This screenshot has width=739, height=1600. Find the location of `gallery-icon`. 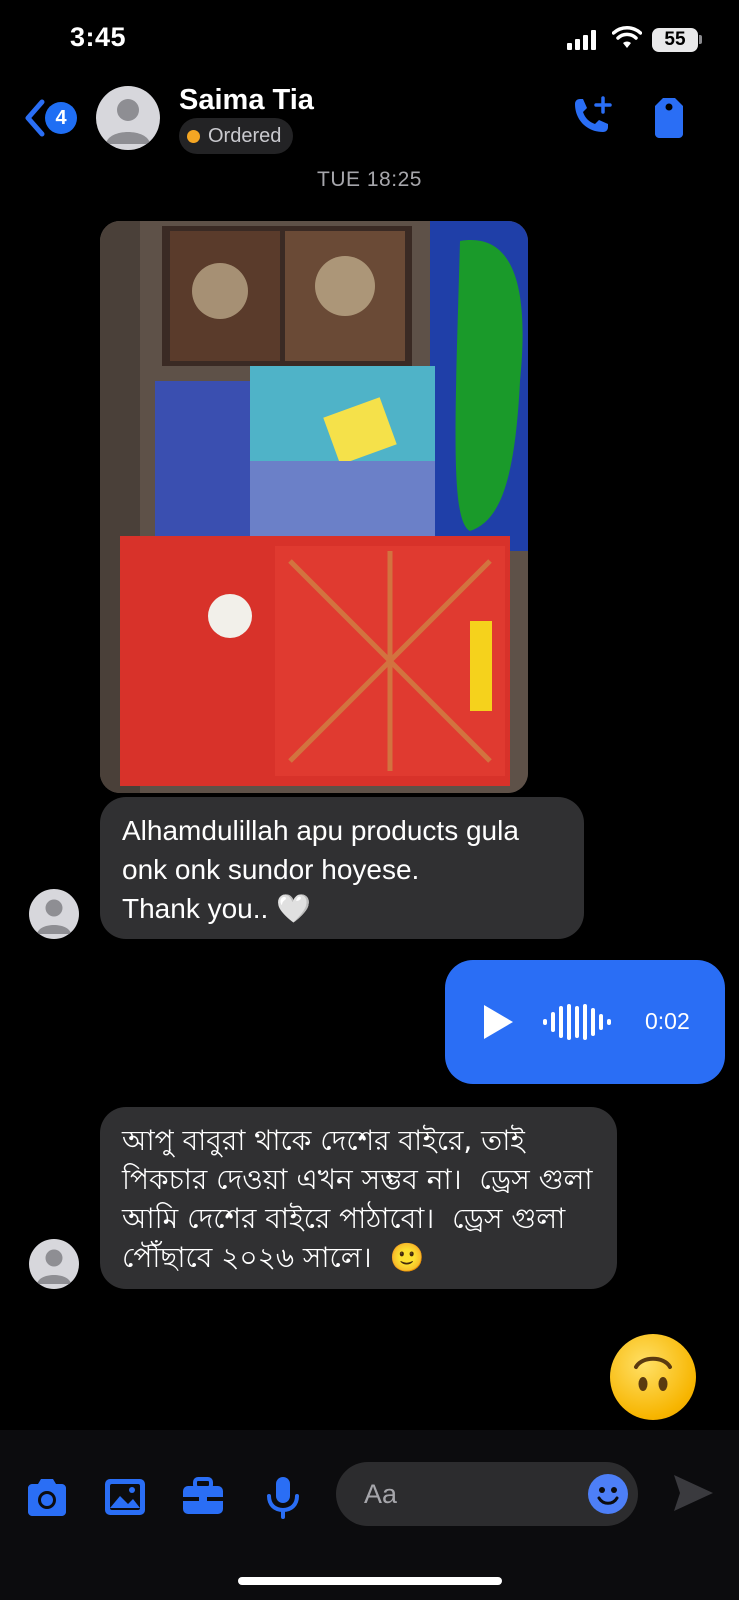

gallery-icon is located at coordinates (125, 1497).